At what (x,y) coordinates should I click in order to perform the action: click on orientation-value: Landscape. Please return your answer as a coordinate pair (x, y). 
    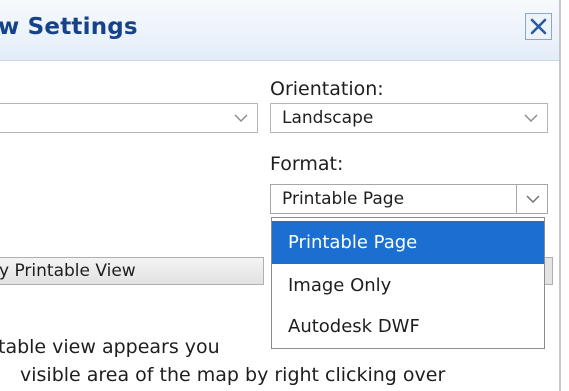
    Looking at the image, I should click on (328, 118).